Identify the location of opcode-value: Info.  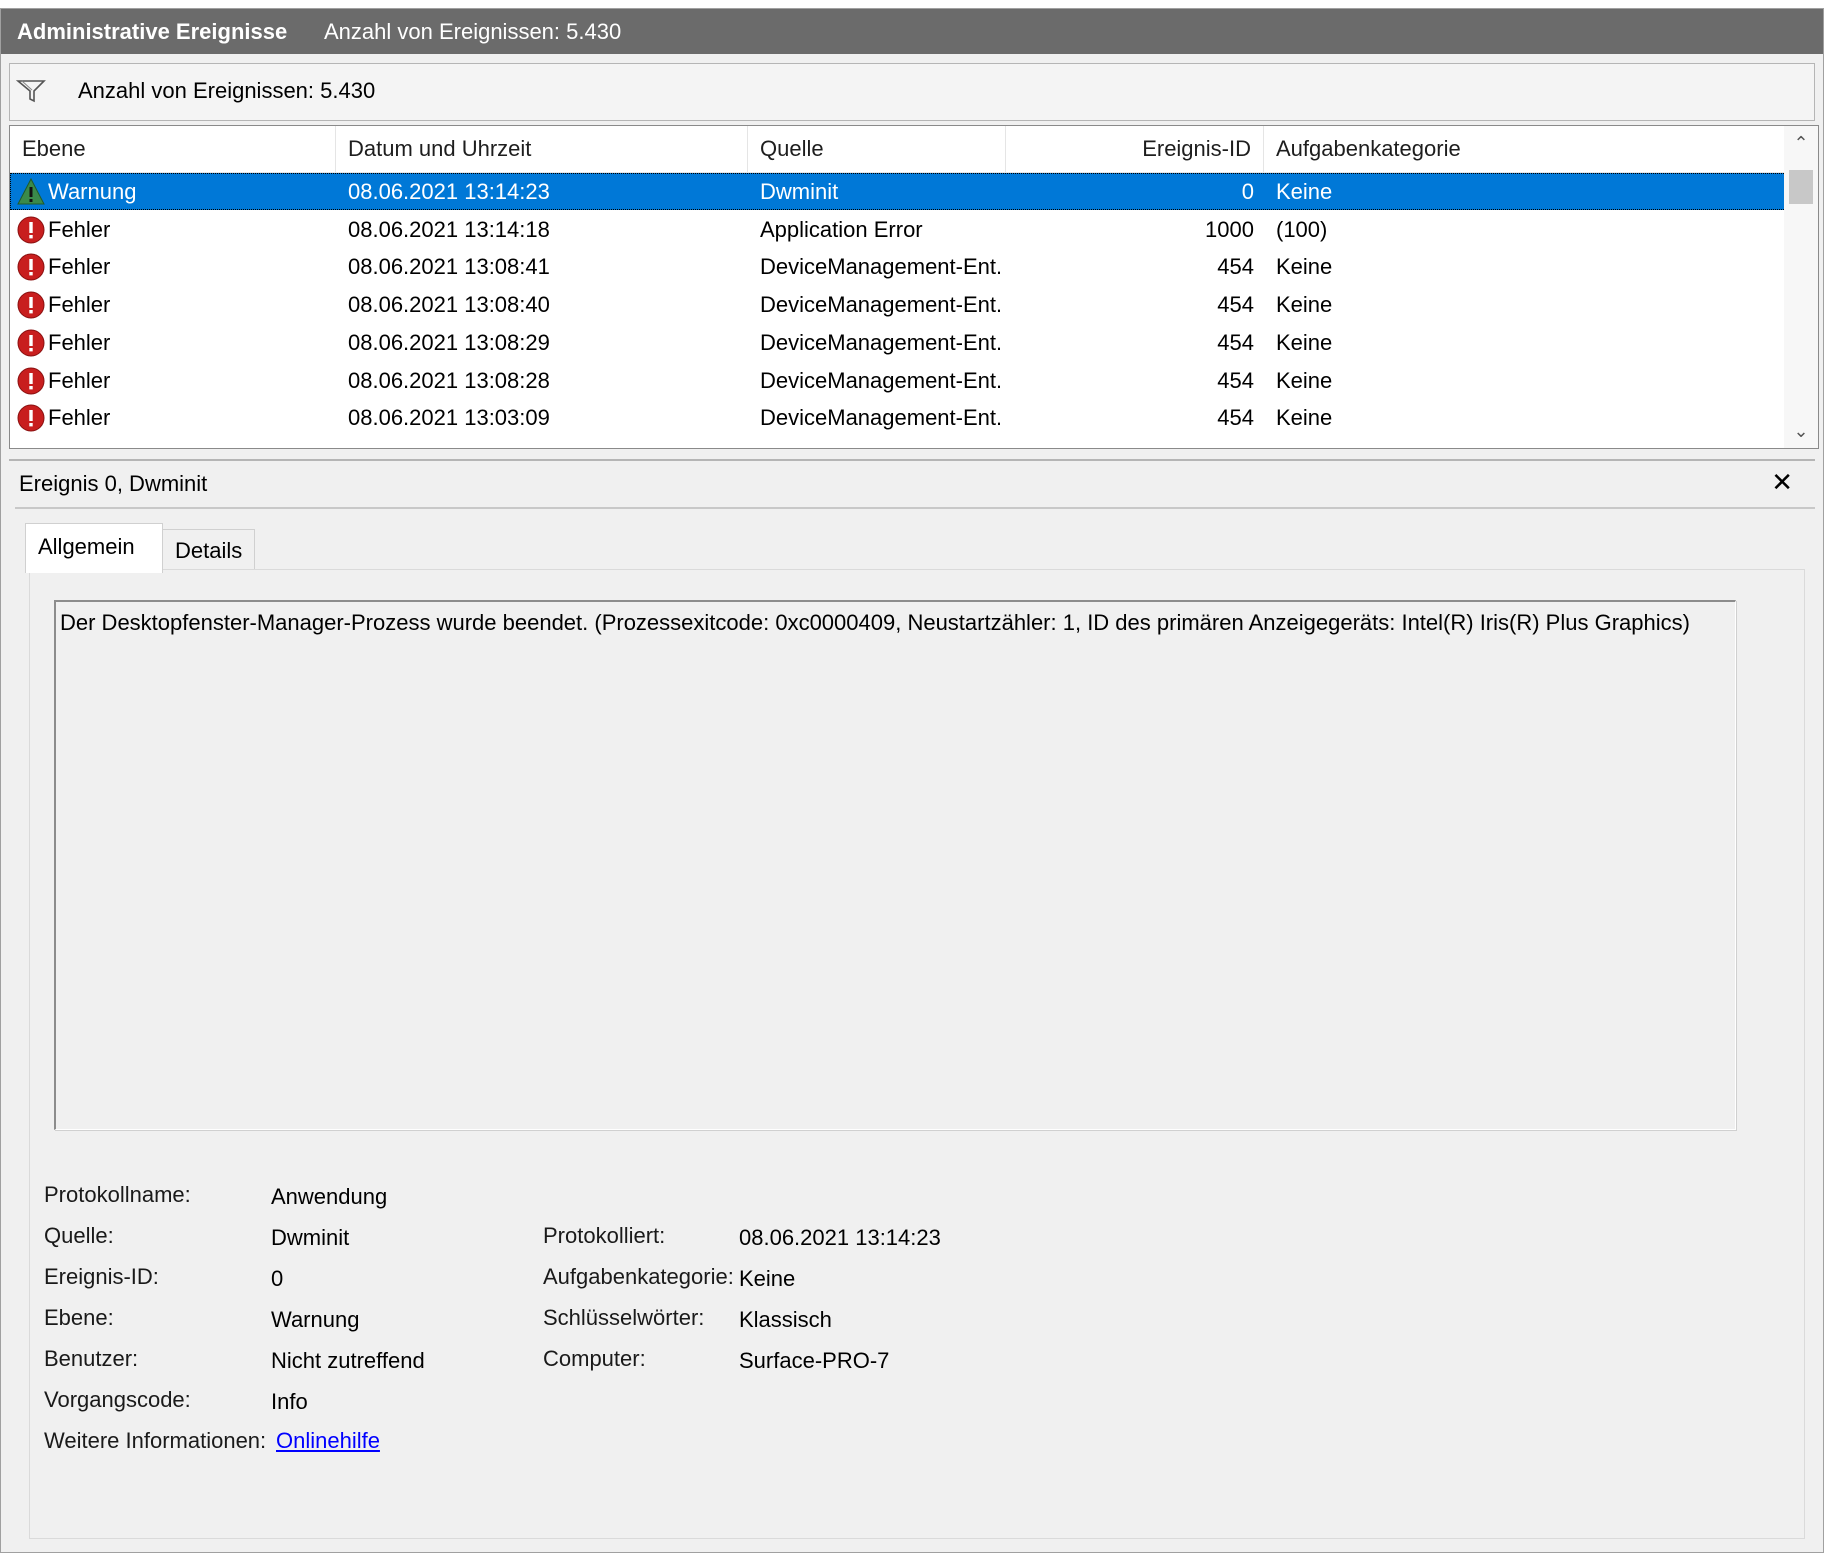
(289, 1402).